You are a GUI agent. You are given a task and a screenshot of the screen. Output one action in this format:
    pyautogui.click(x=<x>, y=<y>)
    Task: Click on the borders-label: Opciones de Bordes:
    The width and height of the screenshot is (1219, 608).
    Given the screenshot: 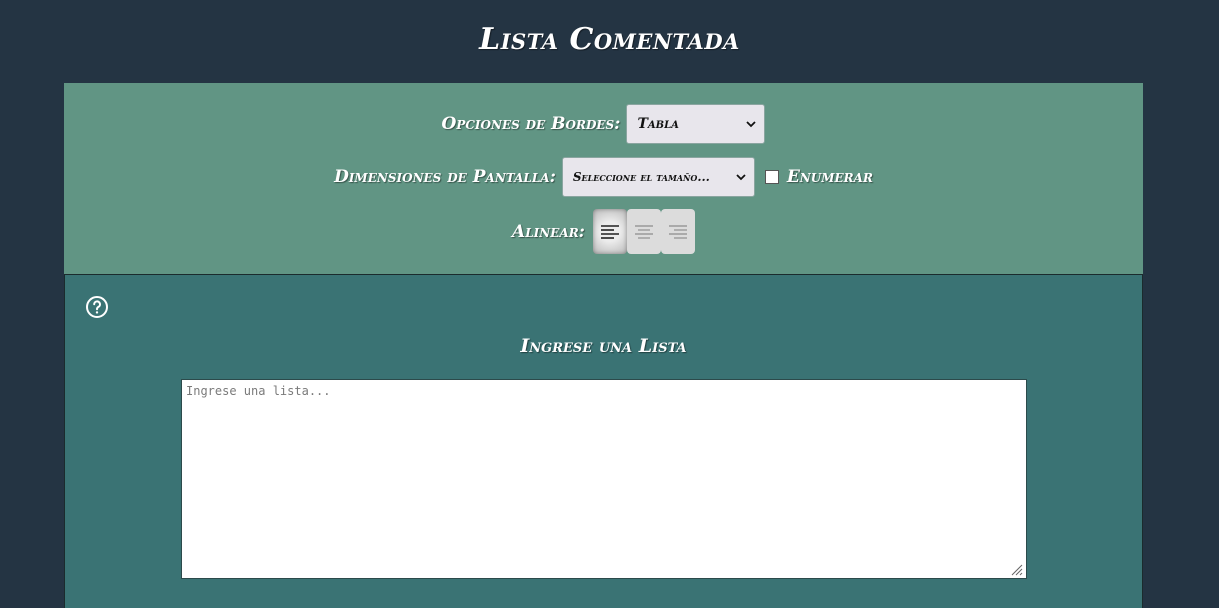 What is the action you would take?
    pyautogui.click(x=531, y=124)
    